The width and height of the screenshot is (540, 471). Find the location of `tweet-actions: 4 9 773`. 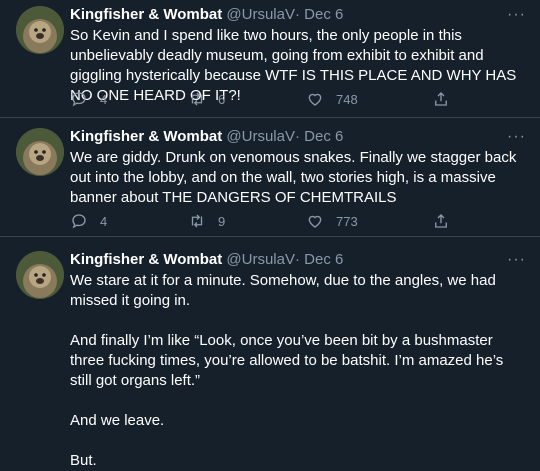

tweet-actions: 4 9 773 is located at coordinates (295, 222).